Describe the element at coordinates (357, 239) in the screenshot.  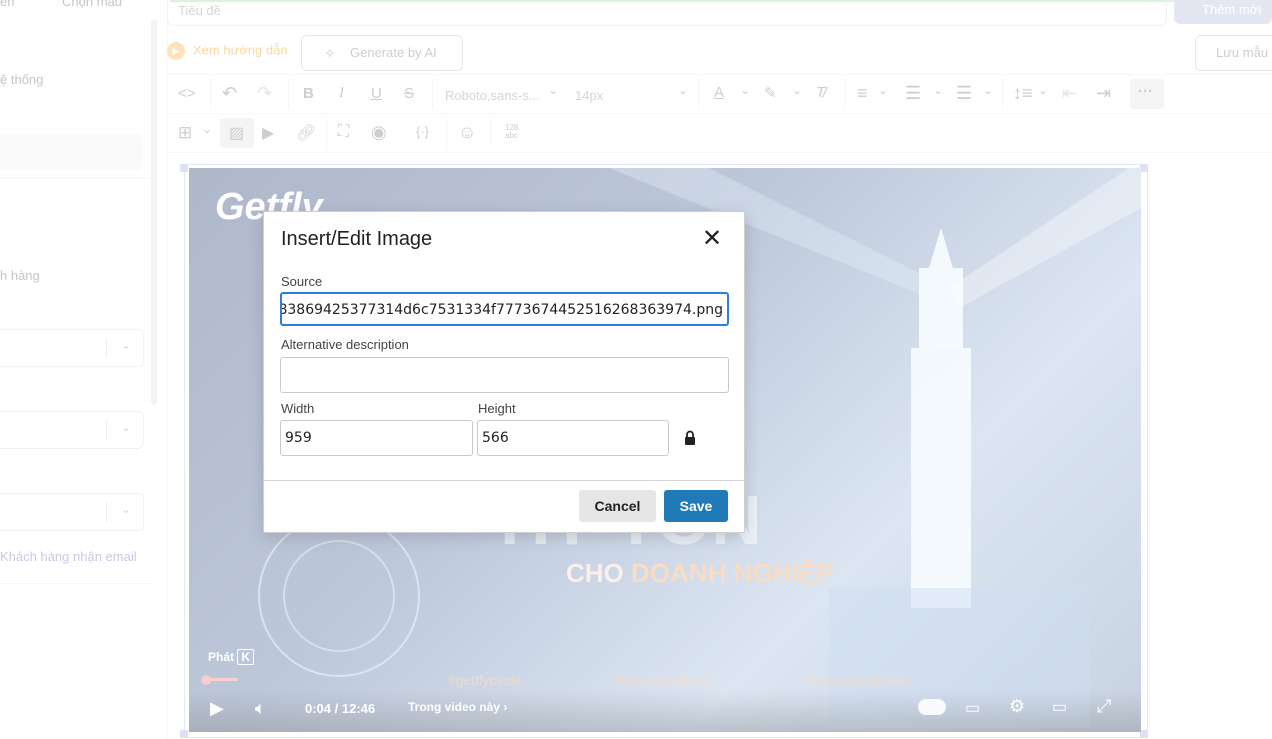
I see `dialog-title: Insert/Edit Image` at that location.